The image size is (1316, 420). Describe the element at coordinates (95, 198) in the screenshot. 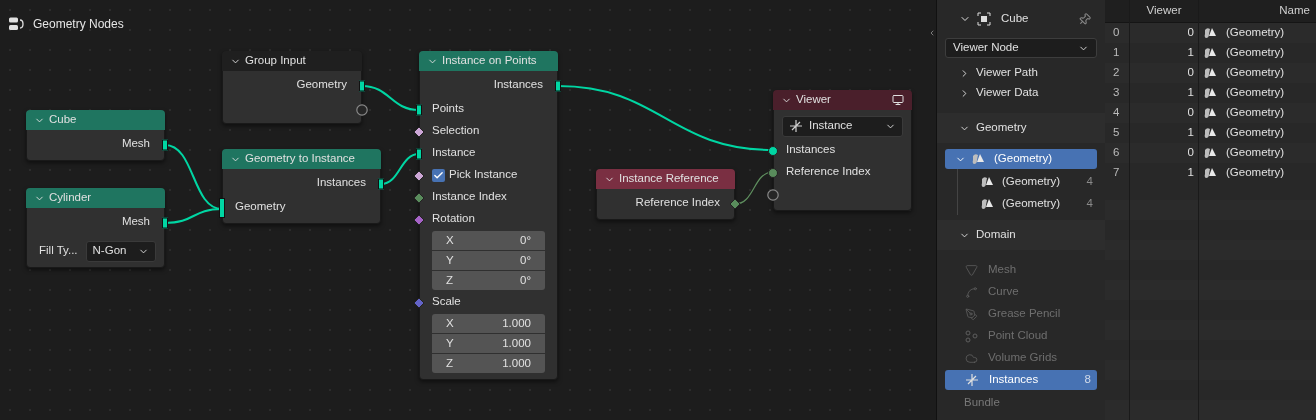

I see `node-header: Cylinder` at that location.